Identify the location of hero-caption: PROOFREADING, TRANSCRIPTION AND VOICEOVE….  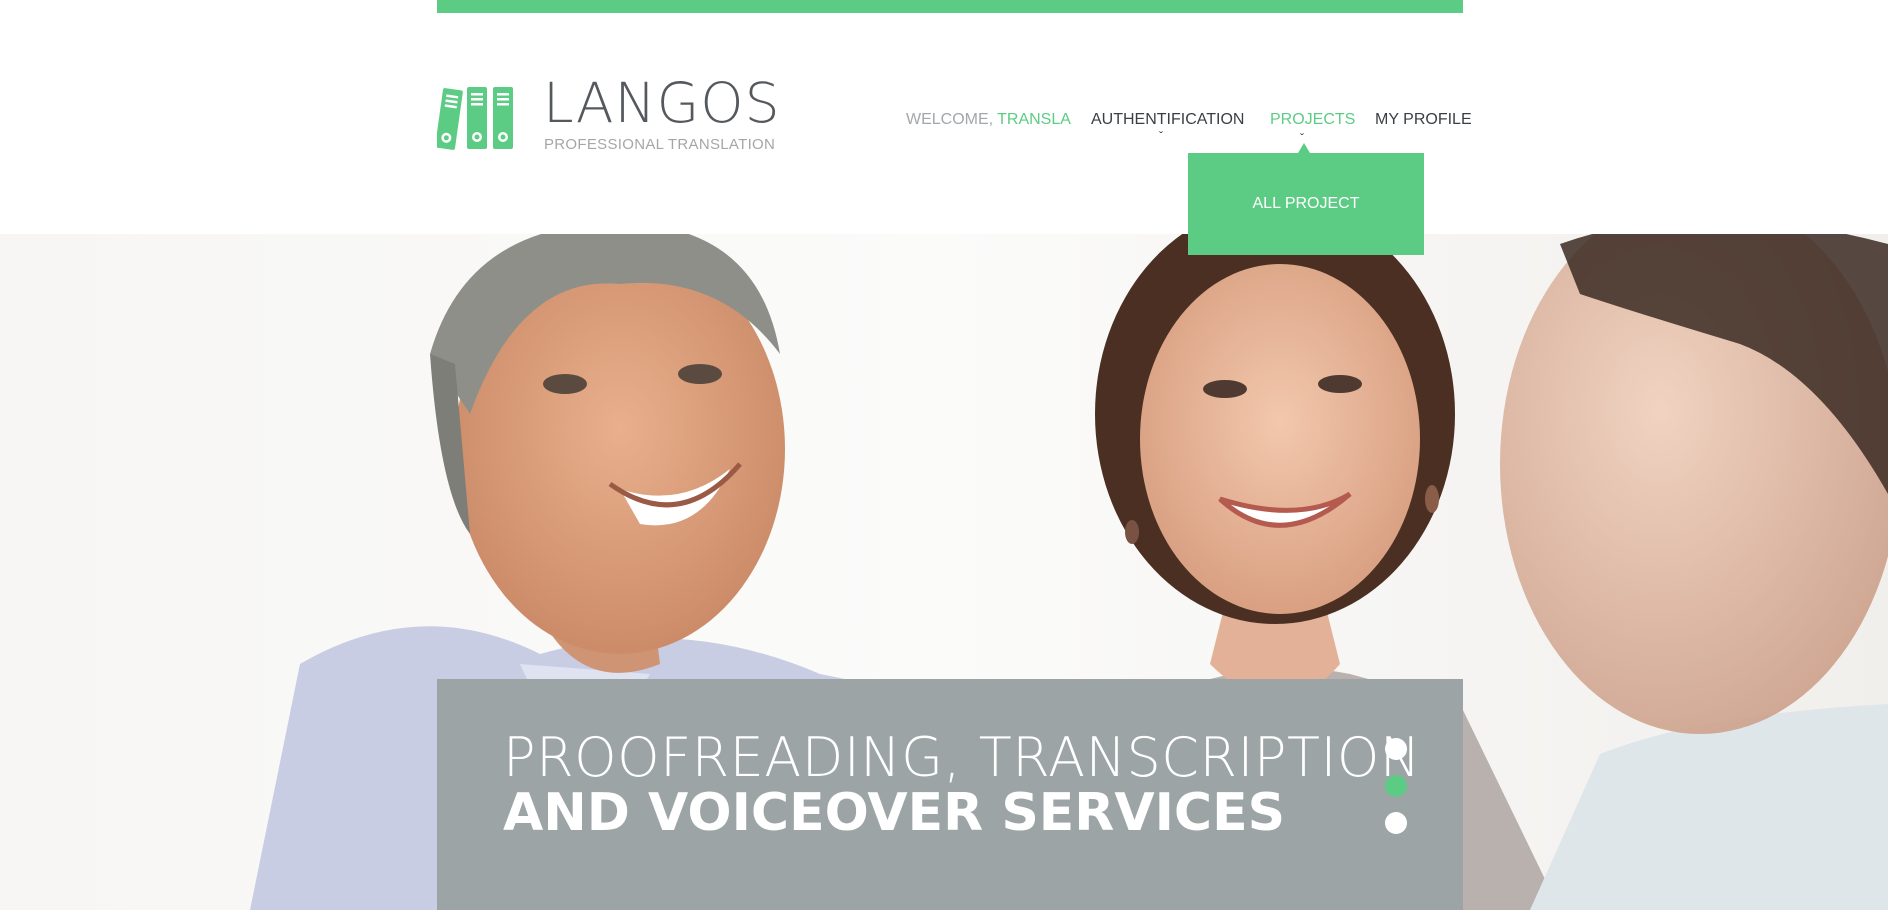
(950, 794).